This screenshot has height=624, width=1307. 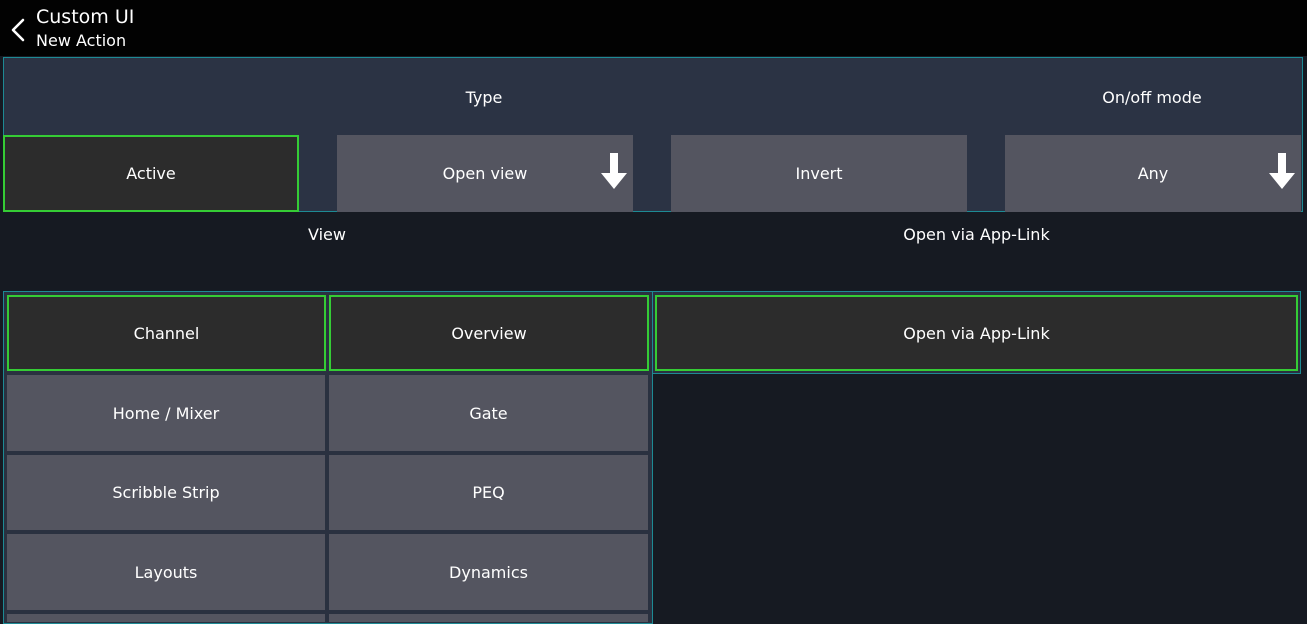 I want to click on view-section-label: View, so click(x=327, y=234).